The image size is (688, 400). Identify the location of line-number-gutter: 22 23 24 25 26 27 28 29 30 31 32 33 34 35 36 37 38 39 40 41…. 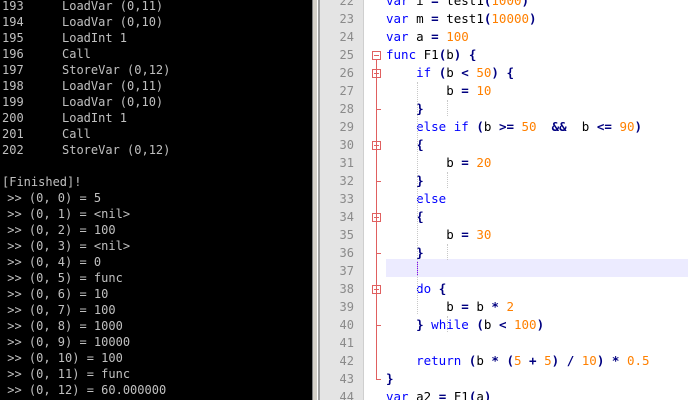
(342, 200).